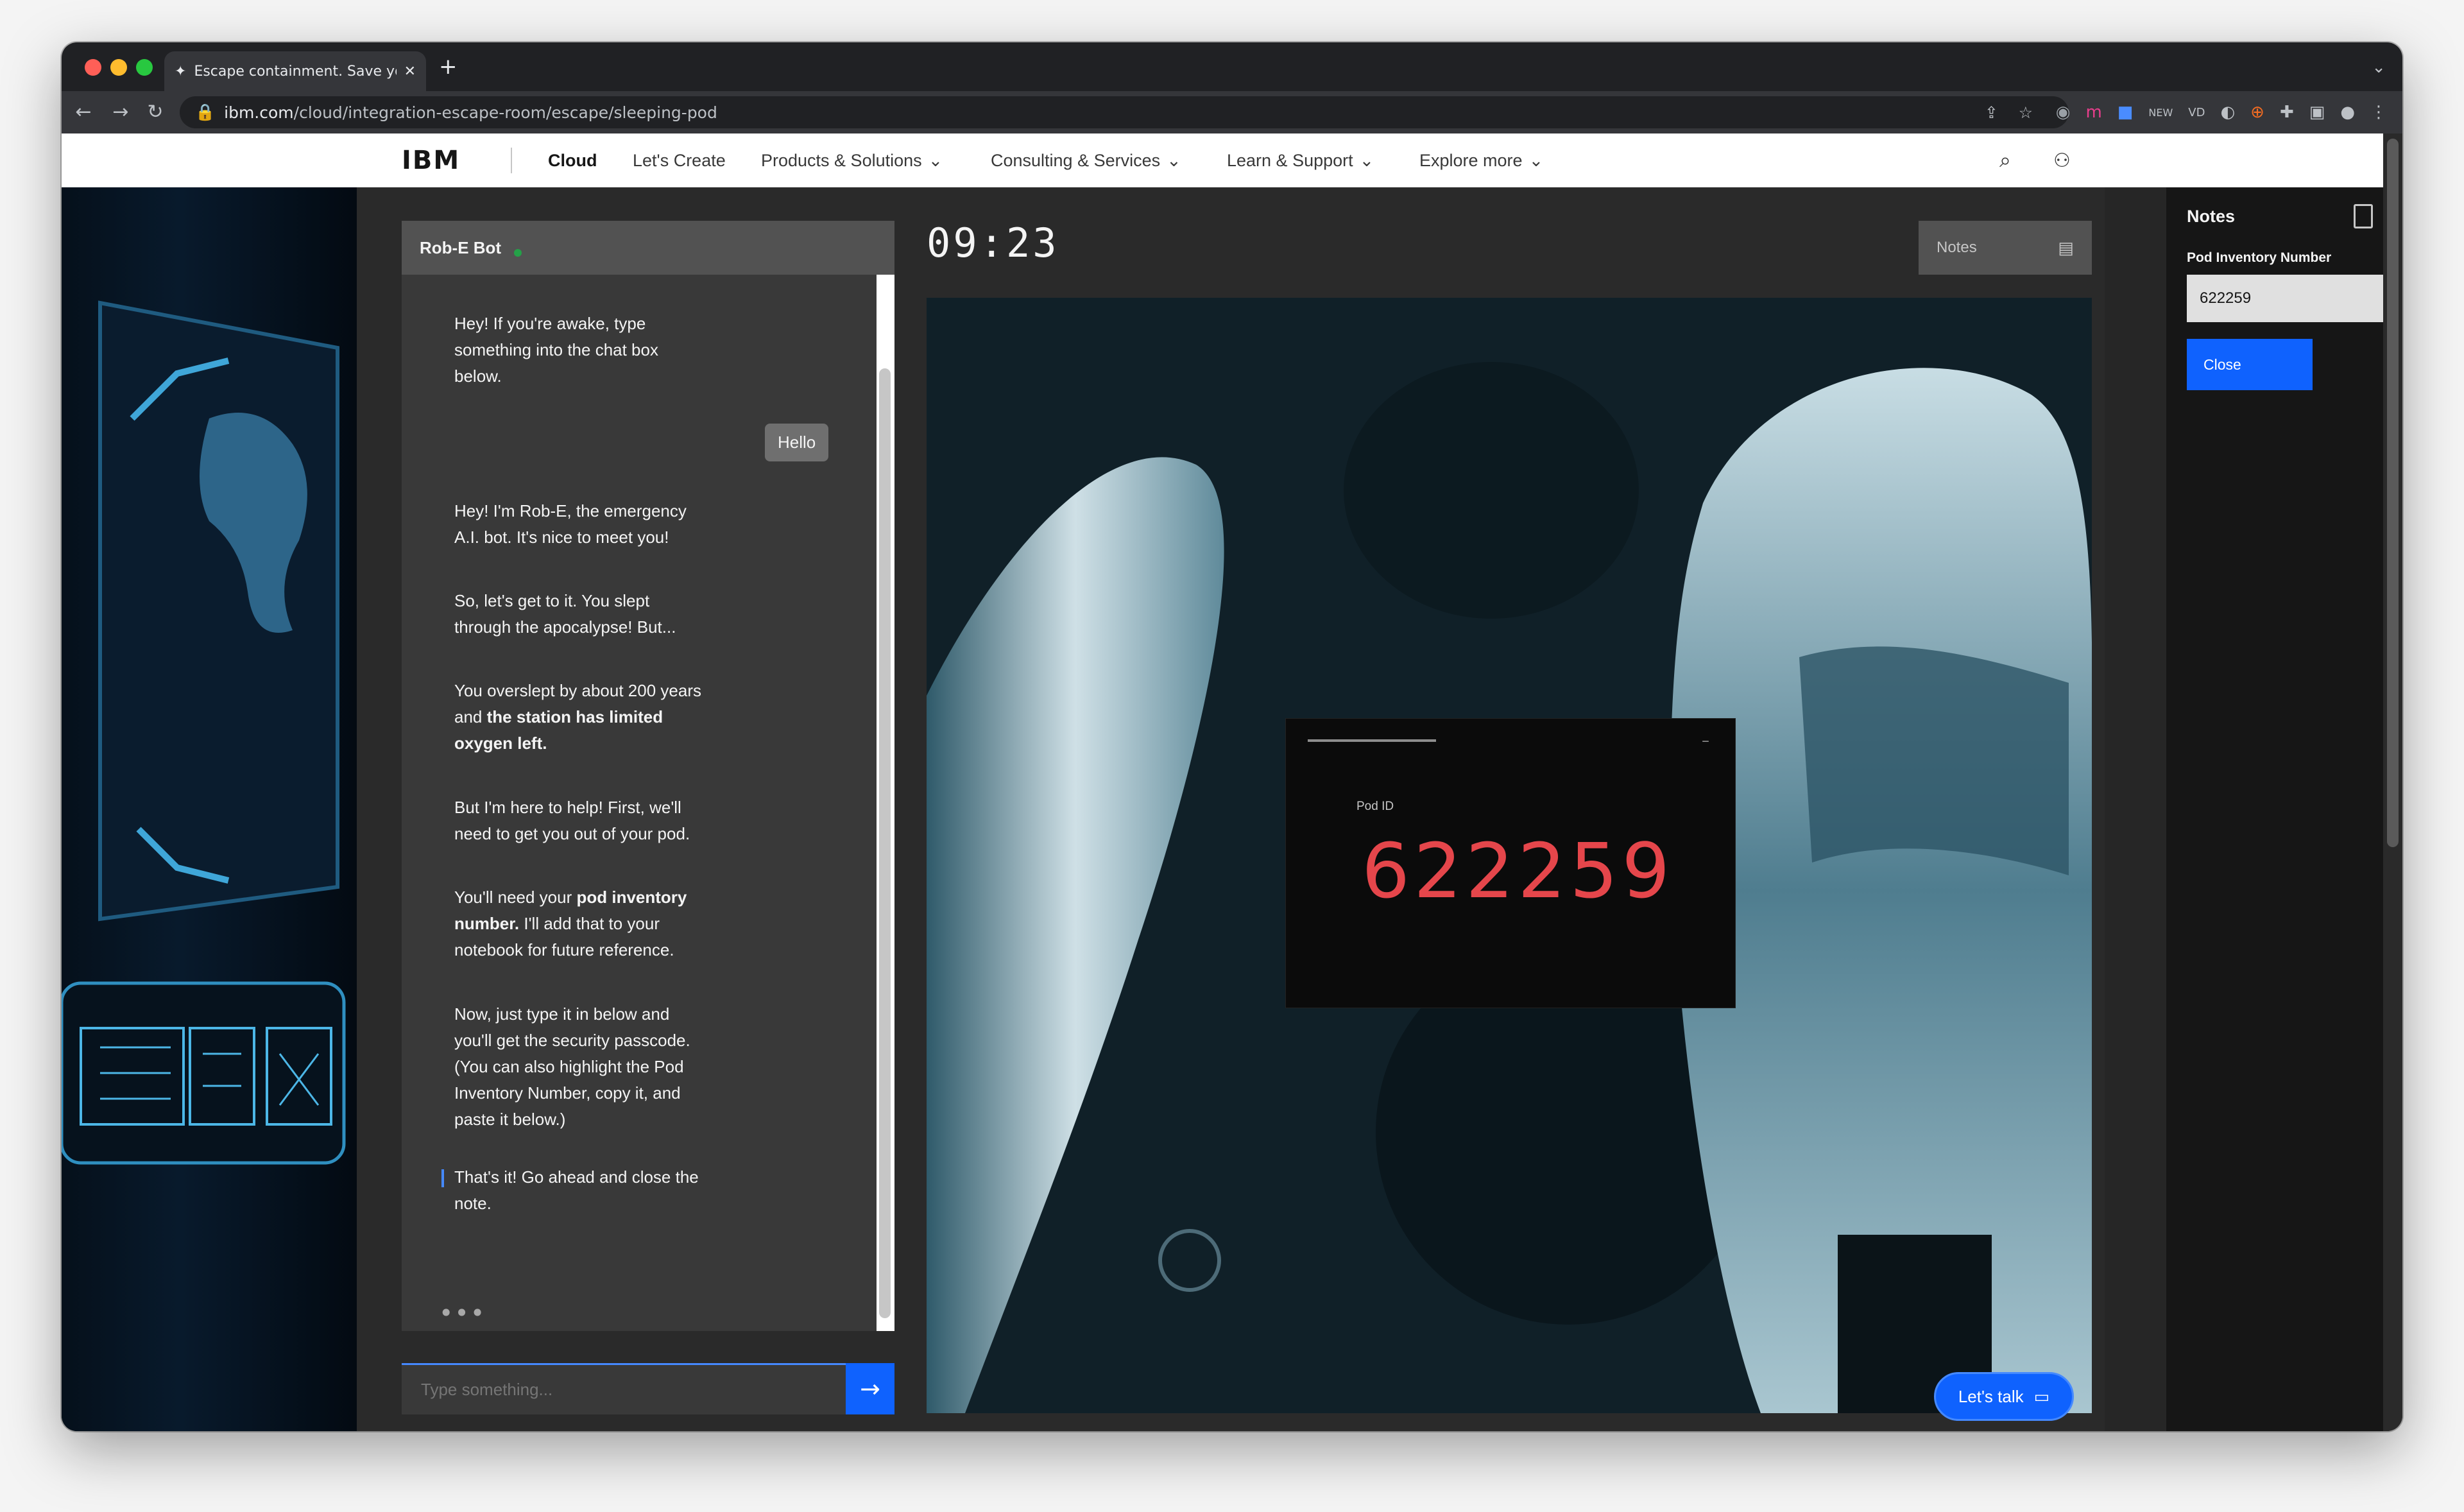 Image resolution: width=2464 pixels, height=1512 pixels. What do you see at coordinates (797, 442) in the screenshot?
I see `user-message: Hello` at bounding box center [797, 442].